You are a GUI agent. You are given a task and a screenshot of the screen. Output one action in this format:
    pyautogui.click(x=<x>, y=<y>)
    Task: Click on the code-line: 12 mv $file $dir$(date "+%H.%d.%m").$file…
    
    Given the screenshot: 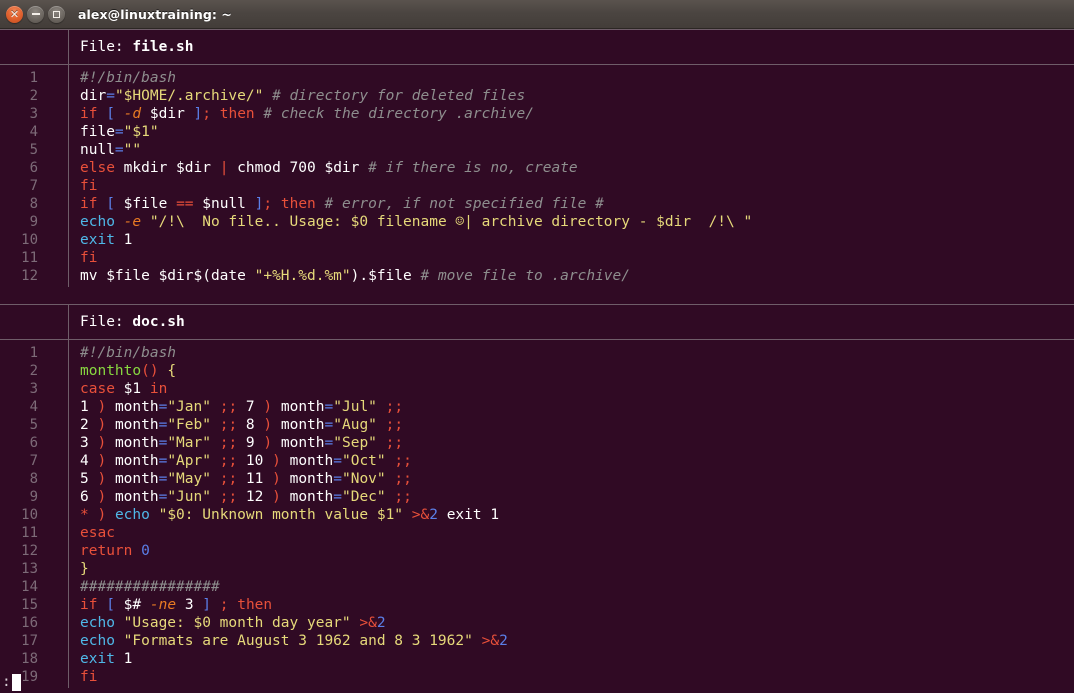 What is the action you would take?
    pyautogui.click(x=537, y=276)
    